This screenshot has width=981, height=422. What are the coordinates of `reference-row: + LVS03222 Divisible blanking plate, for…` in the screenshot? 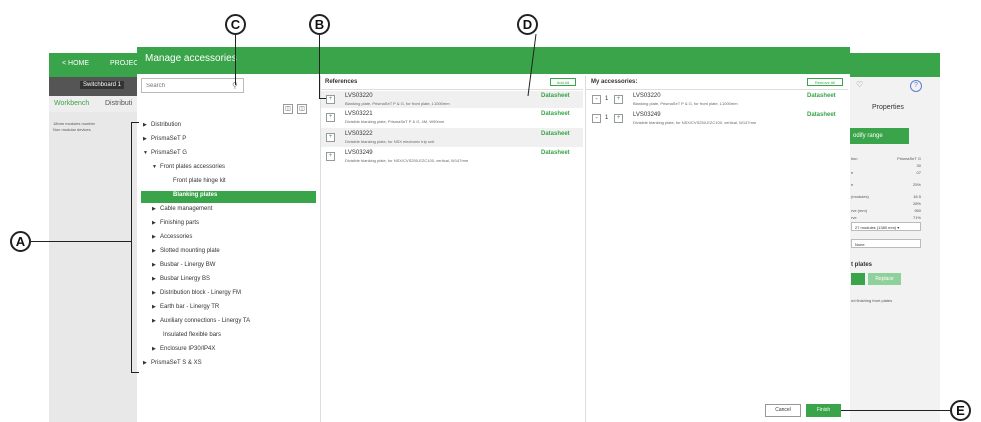 It's located at (452, 137).